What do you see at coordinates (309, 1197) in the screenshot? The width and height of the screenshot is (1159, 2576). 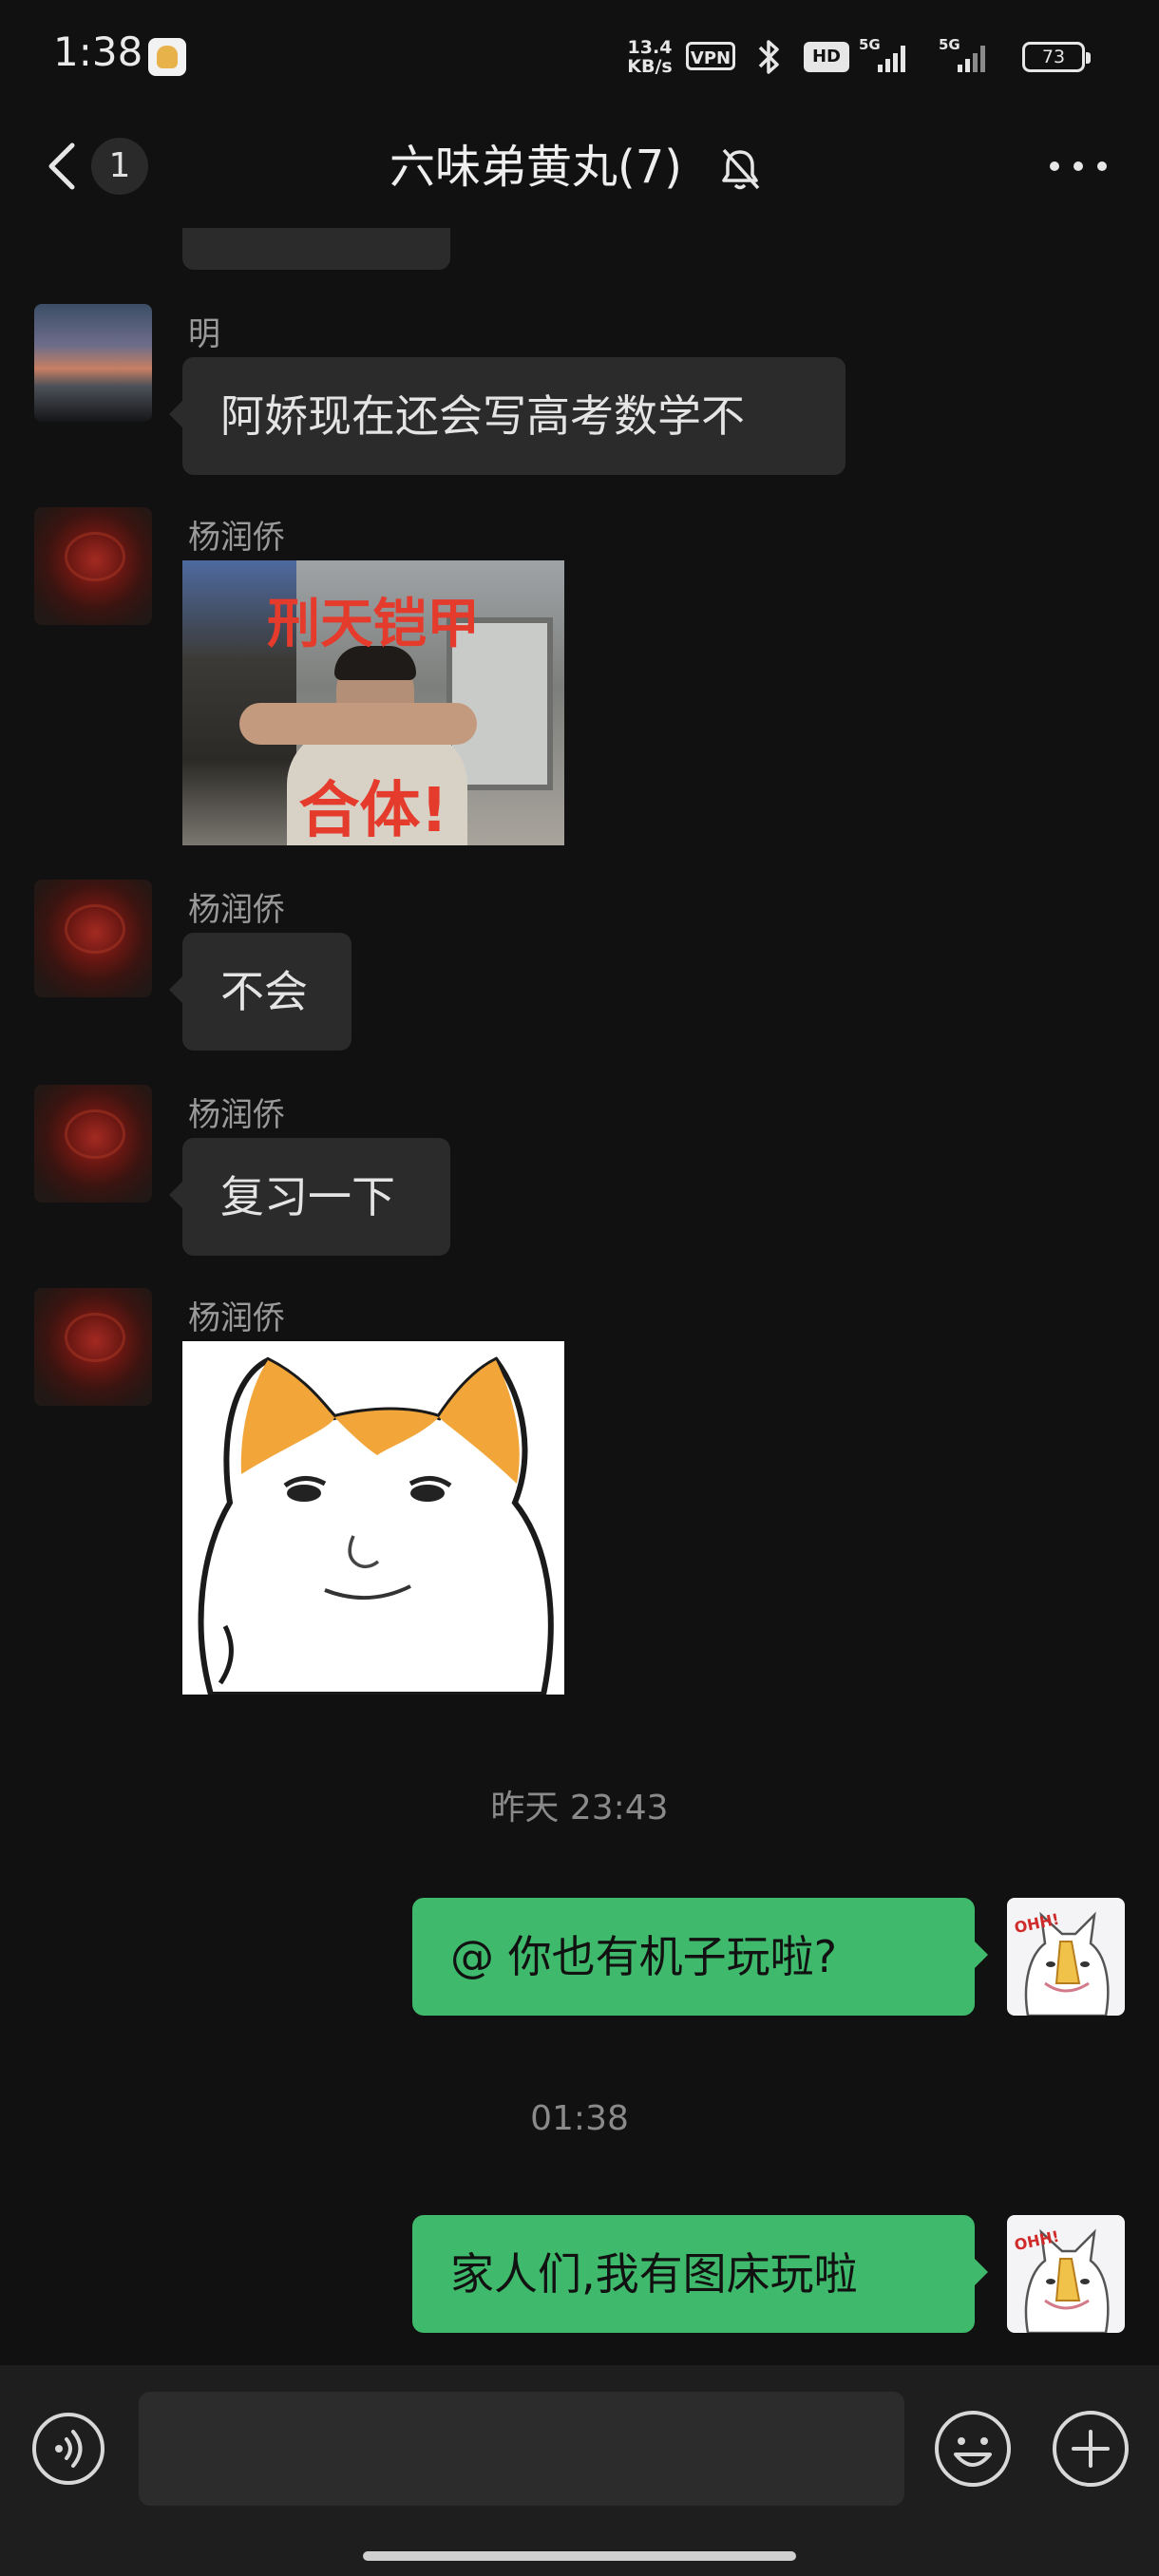 I see `message-bubble: 复习一下` at bounding box center [309, 1197].